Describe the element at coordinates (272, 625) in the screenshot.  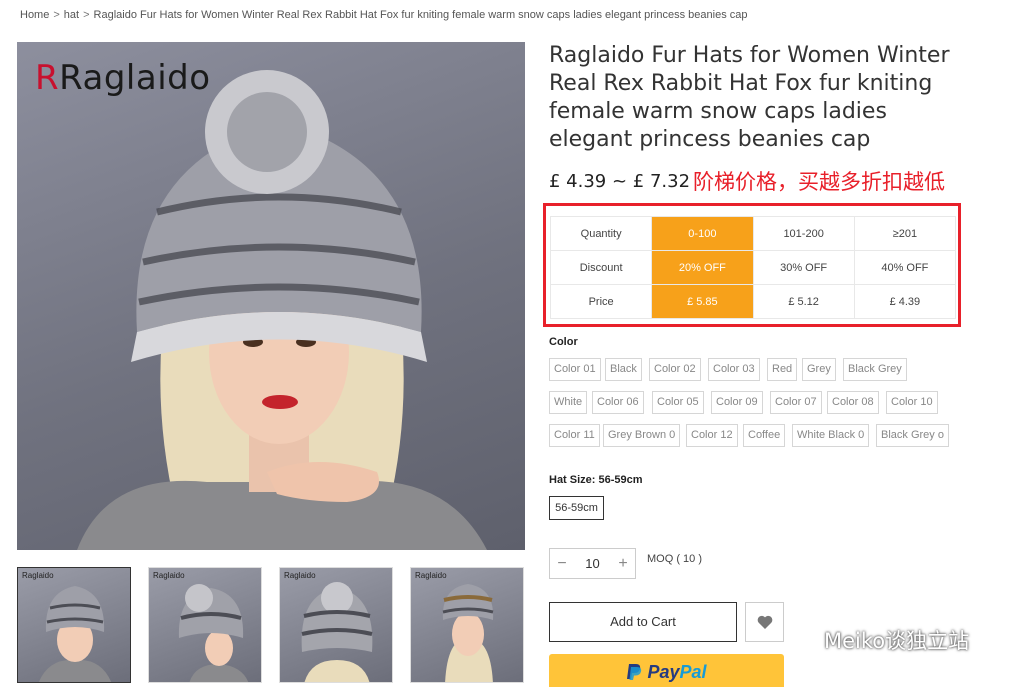
I see `thumbnail-strip: Raglaido Raglaido Raglaido Raglaido` at that location.